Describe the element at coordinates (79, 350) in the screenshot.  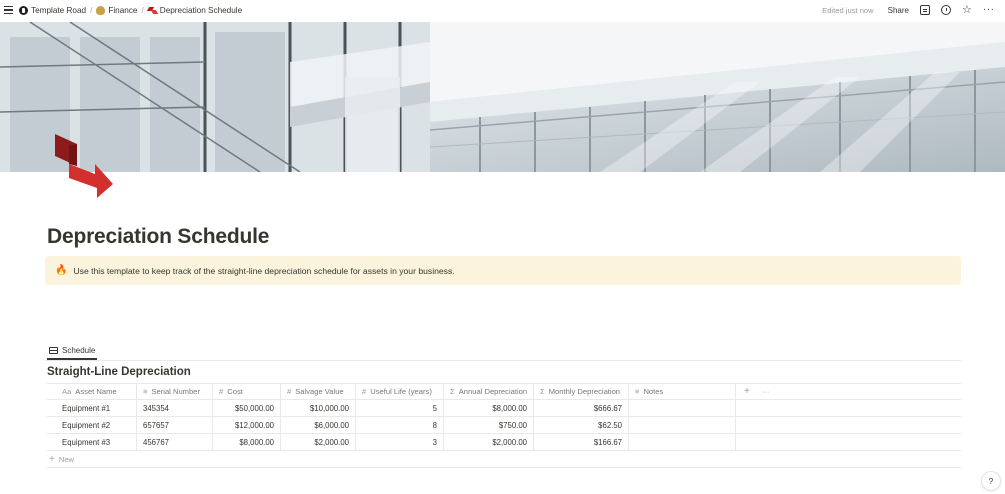
I see `tab-label: Schedule` at that location.